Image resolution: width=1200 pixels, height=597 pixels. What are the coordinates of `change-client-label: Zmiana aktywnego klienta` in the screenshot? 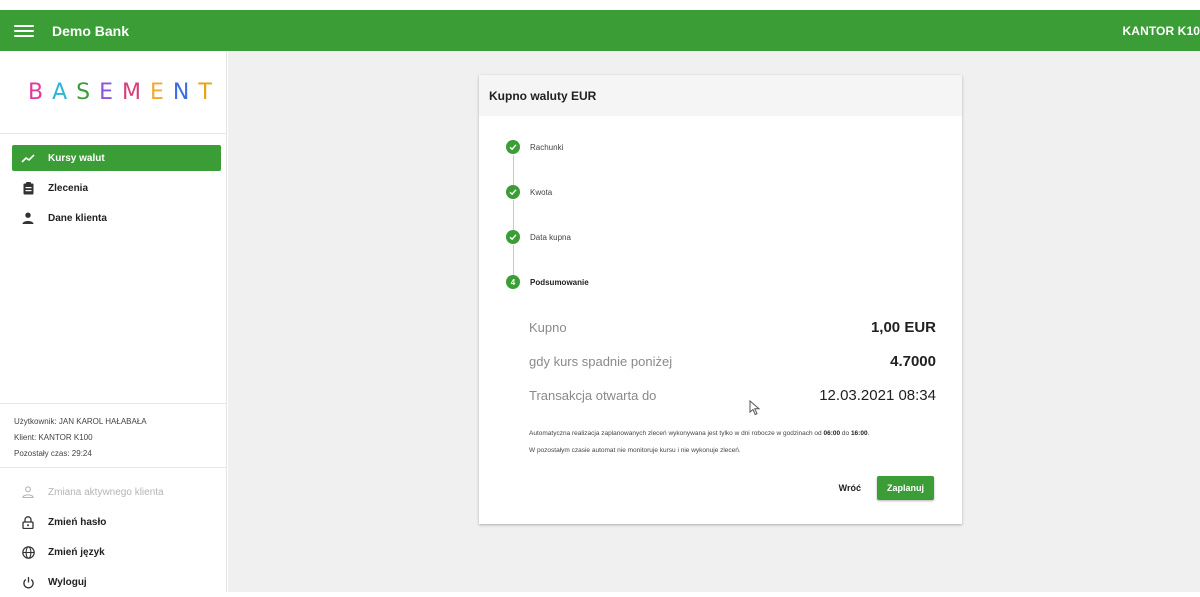 It's located at (106, 492).